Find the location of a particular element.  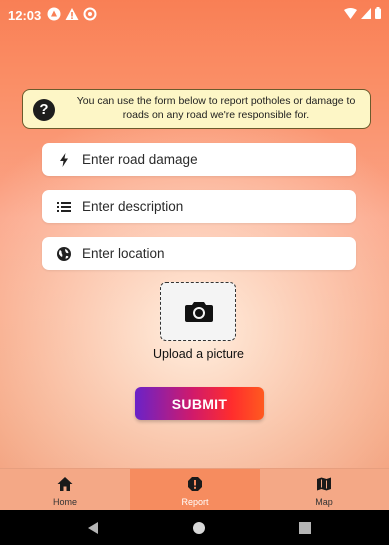

warning-icon is located at coordinates (72, 14).